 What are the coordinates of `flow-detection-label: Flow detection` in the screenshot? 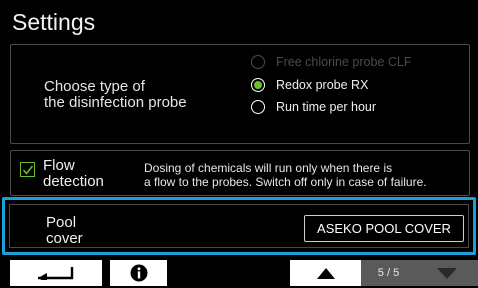 It's located at (73, 173).